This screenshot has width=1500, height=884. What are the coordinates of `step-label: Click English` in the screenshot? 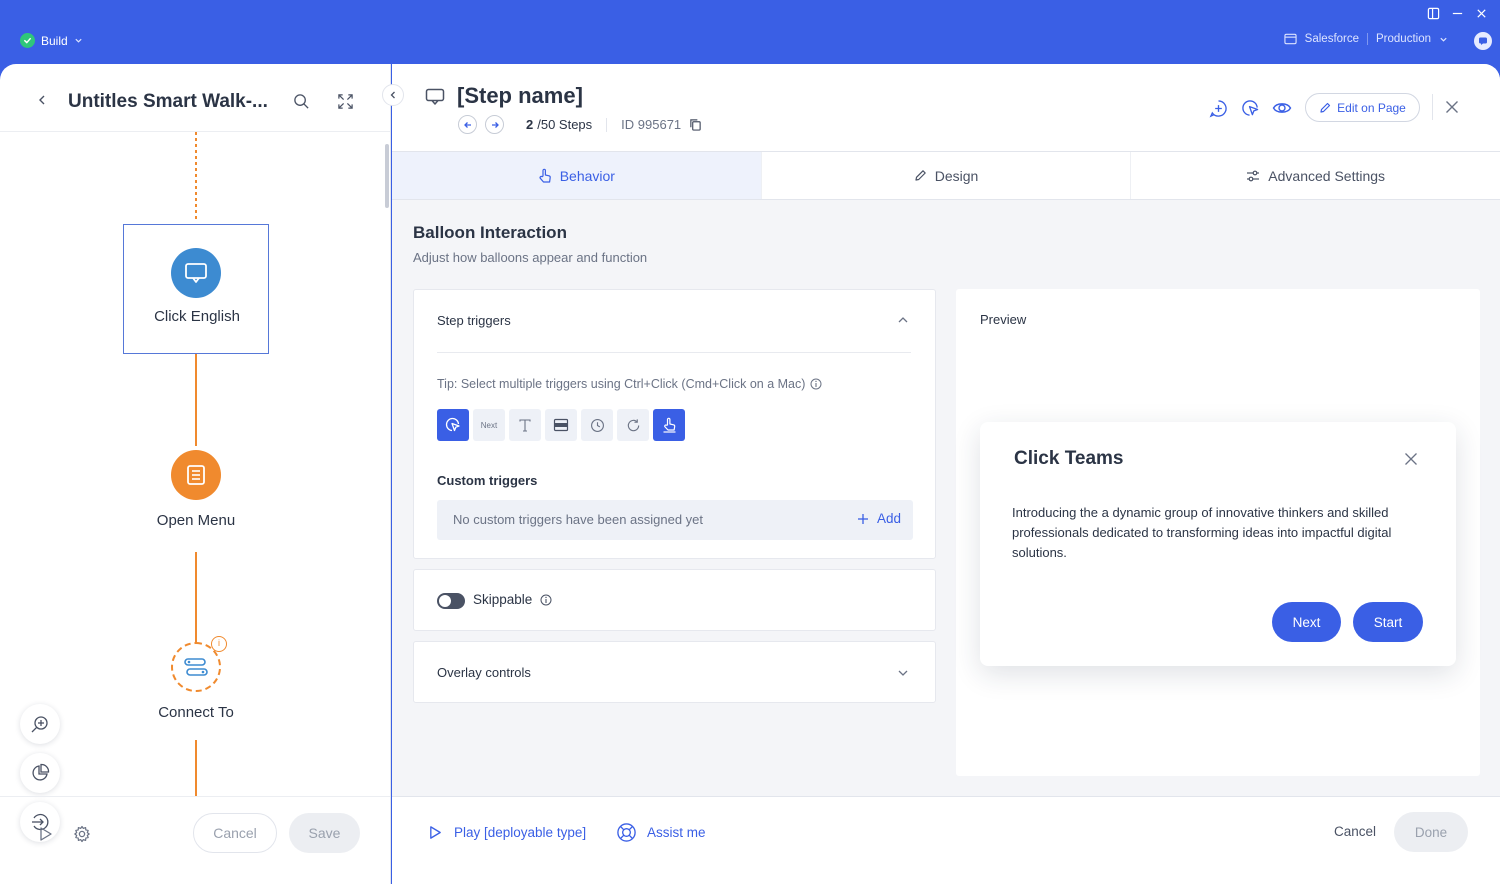 It's located at (197, 316).